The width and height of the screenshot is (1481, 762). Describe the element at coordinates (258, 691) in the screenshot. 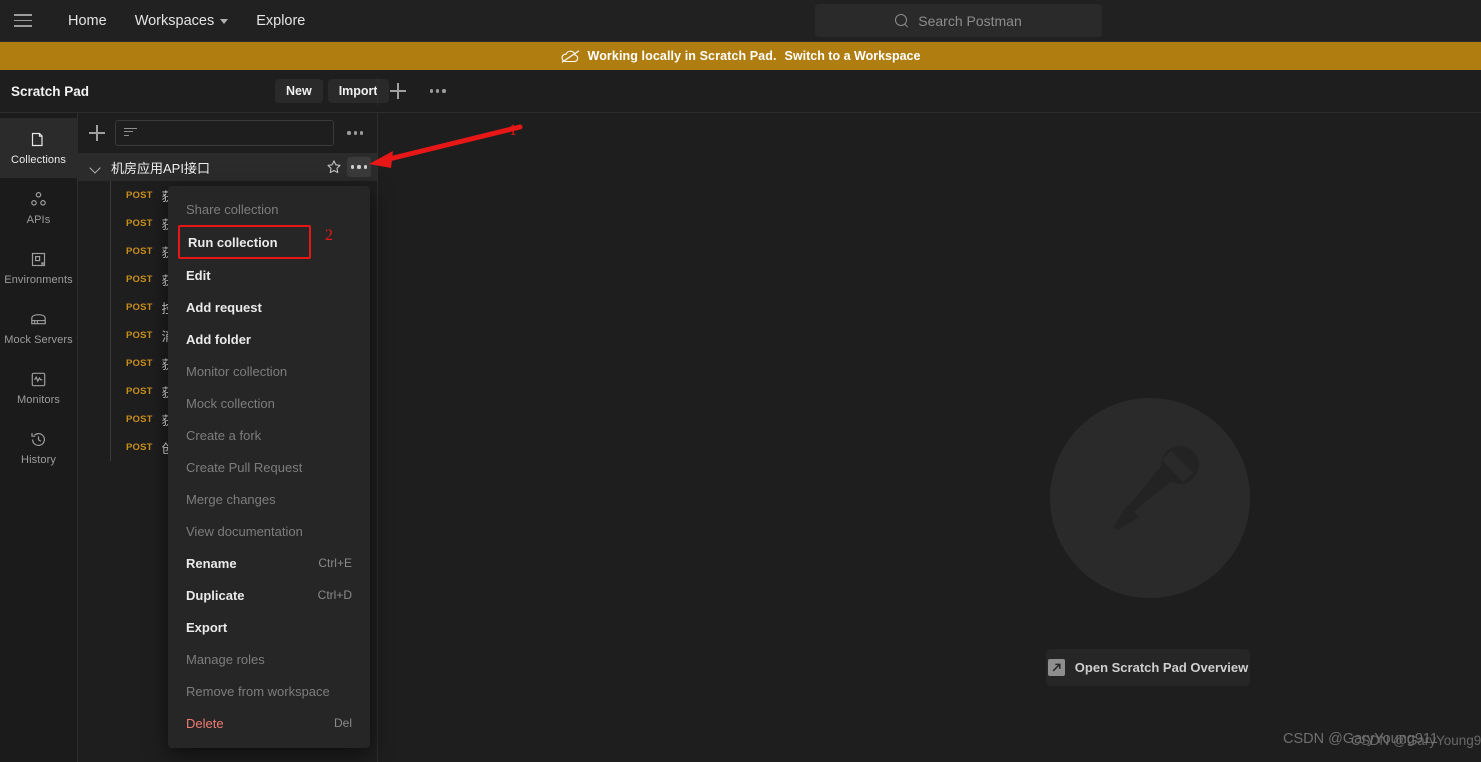

I see `menu-item-label: Remove from workspace` at that location.